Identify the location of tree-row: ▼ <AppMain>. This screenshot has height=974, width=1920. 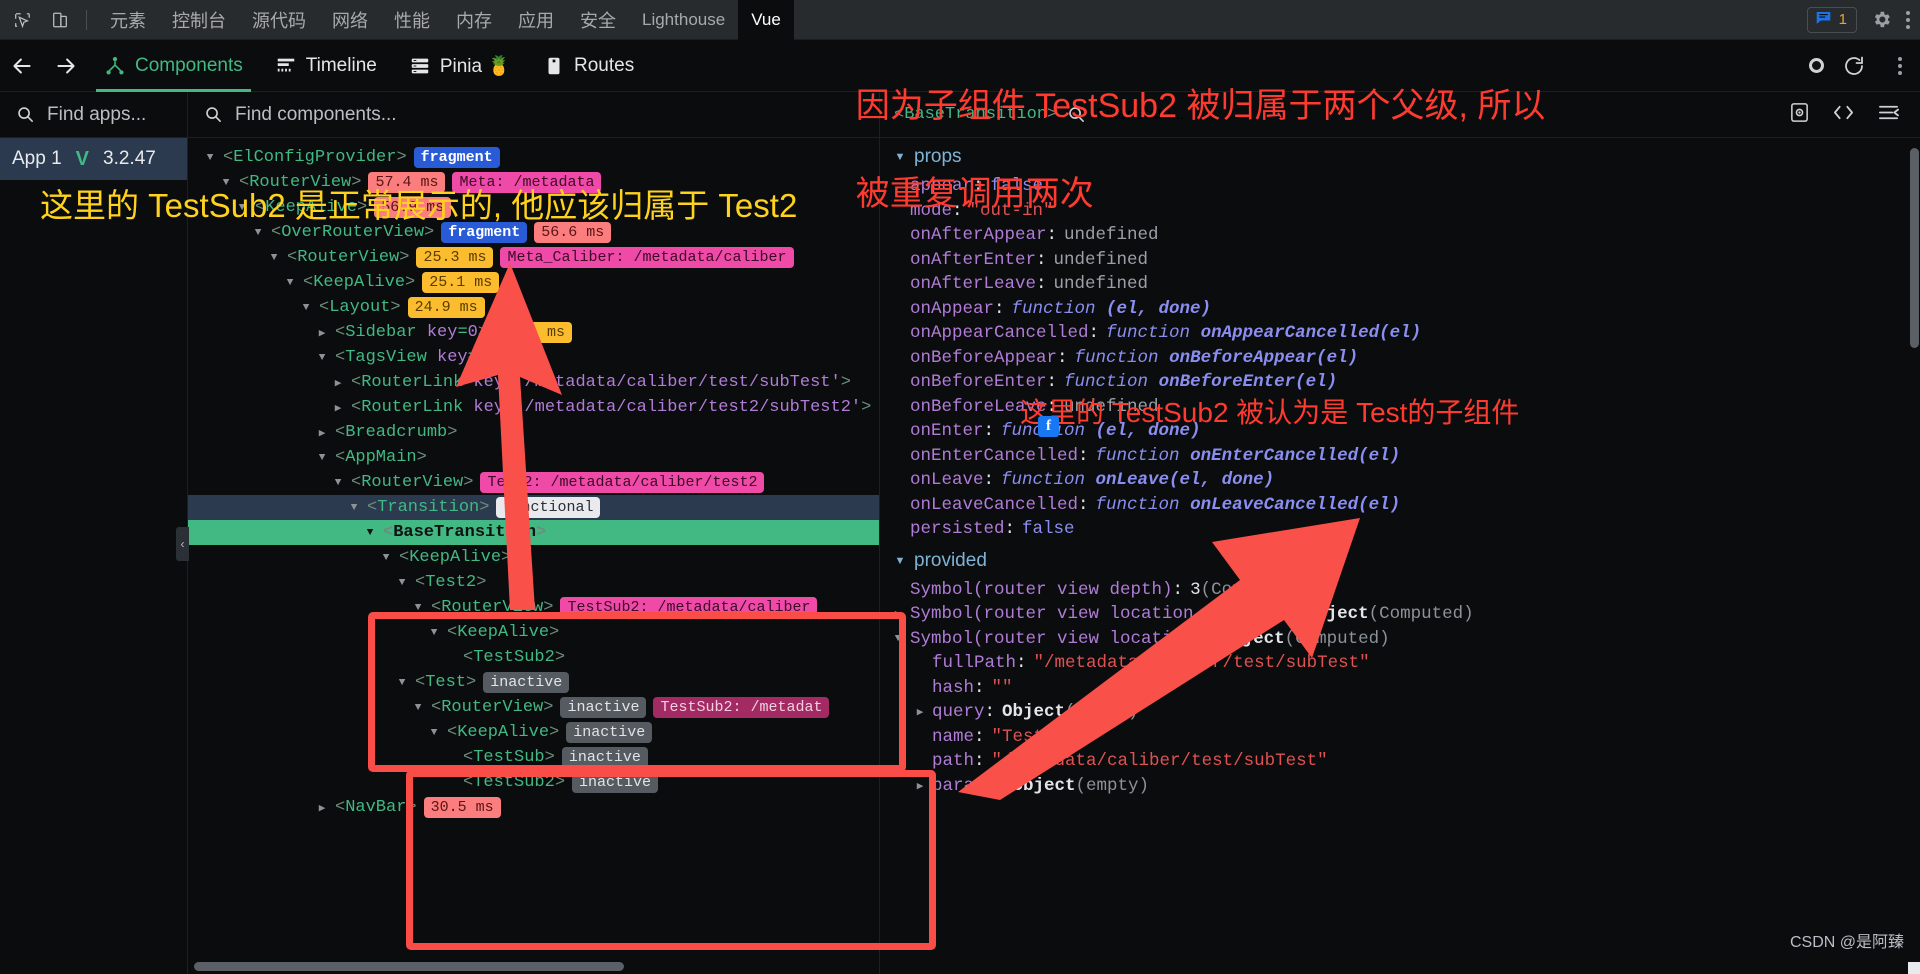
(533, 457).